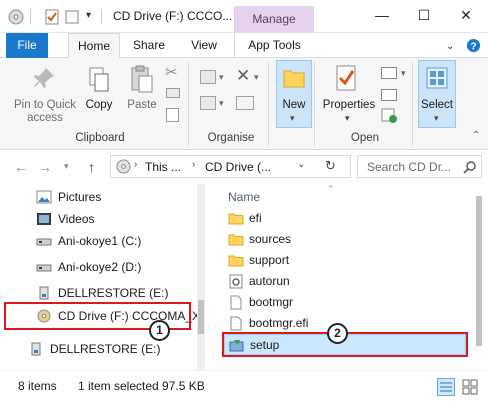  What do you see at coordinates (345, 302) in the screenshot?
I see `file-row-bootmgr: bootmgr` at bounding box center [345, 302].